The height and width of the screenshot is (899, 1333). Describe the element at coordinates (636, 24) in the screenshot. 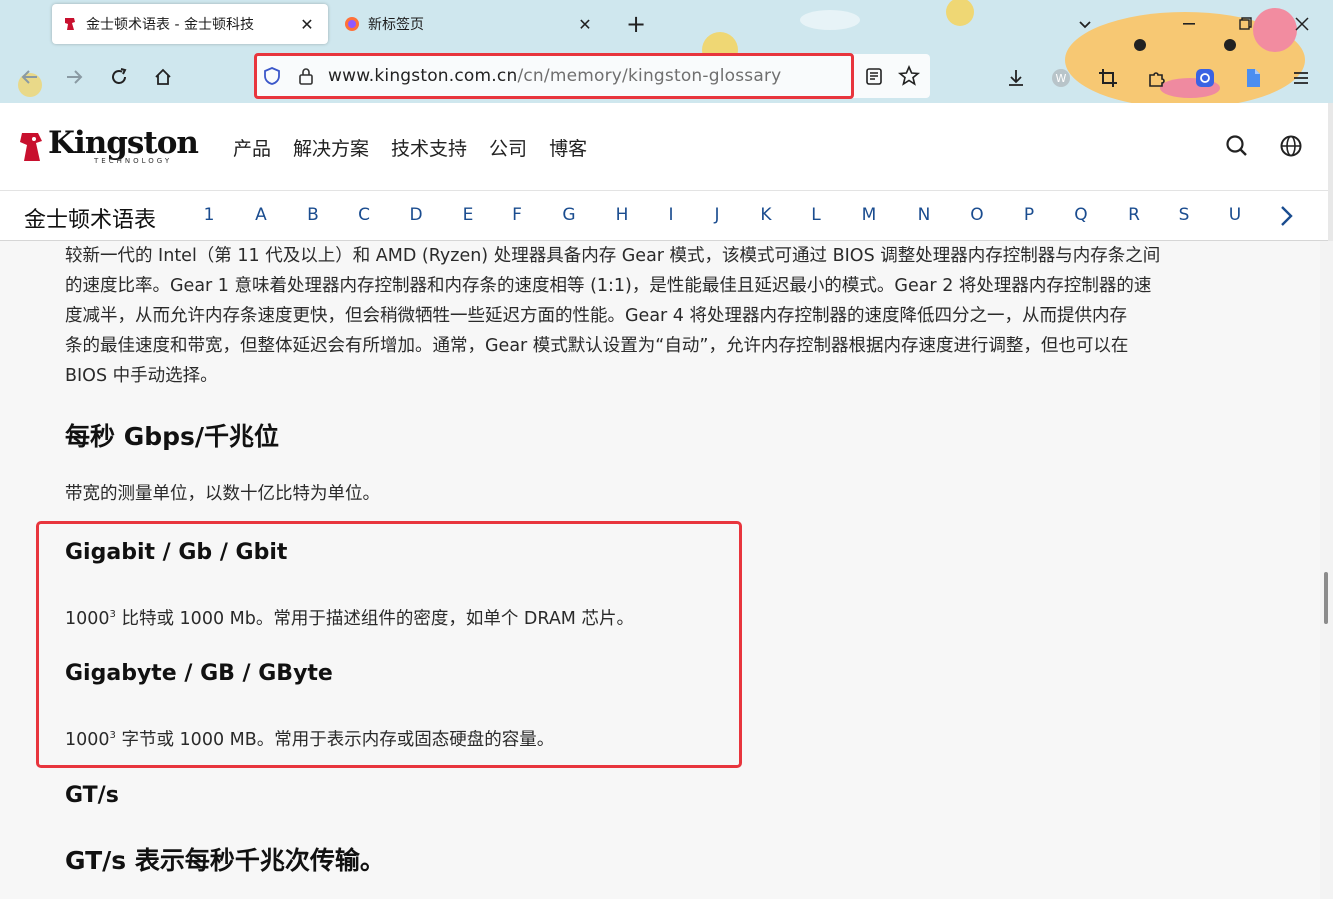

I see `new-tab-button: +` at that location.